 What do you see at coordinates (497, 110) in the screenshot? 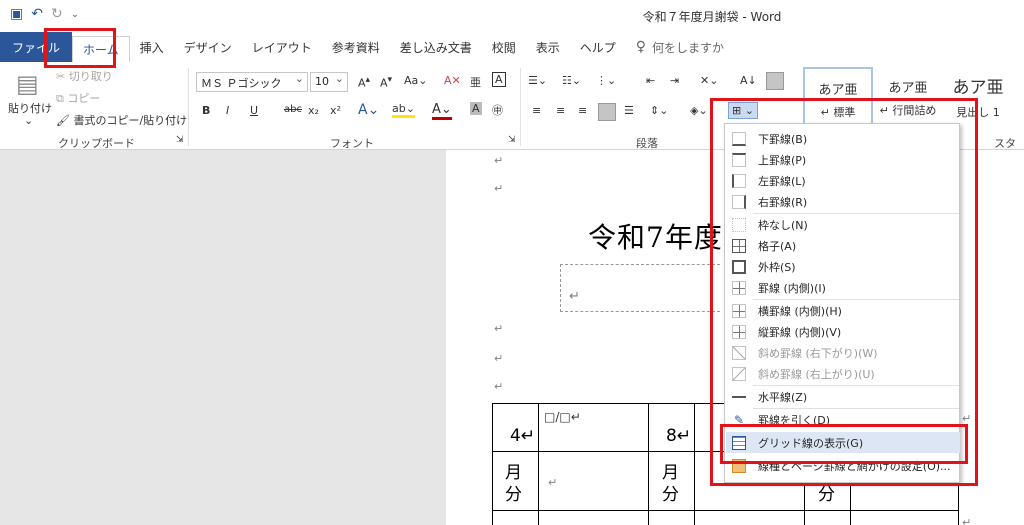
I see `enclose-chars-icon: ㊥` at bounding box center [497, 110].